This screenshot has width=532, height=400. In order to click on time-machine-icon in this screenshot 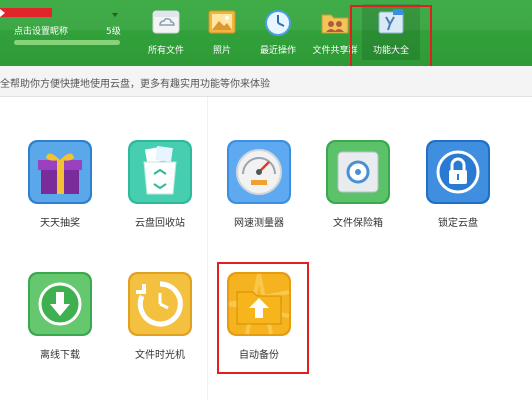, I will do `click(160, 304)`.